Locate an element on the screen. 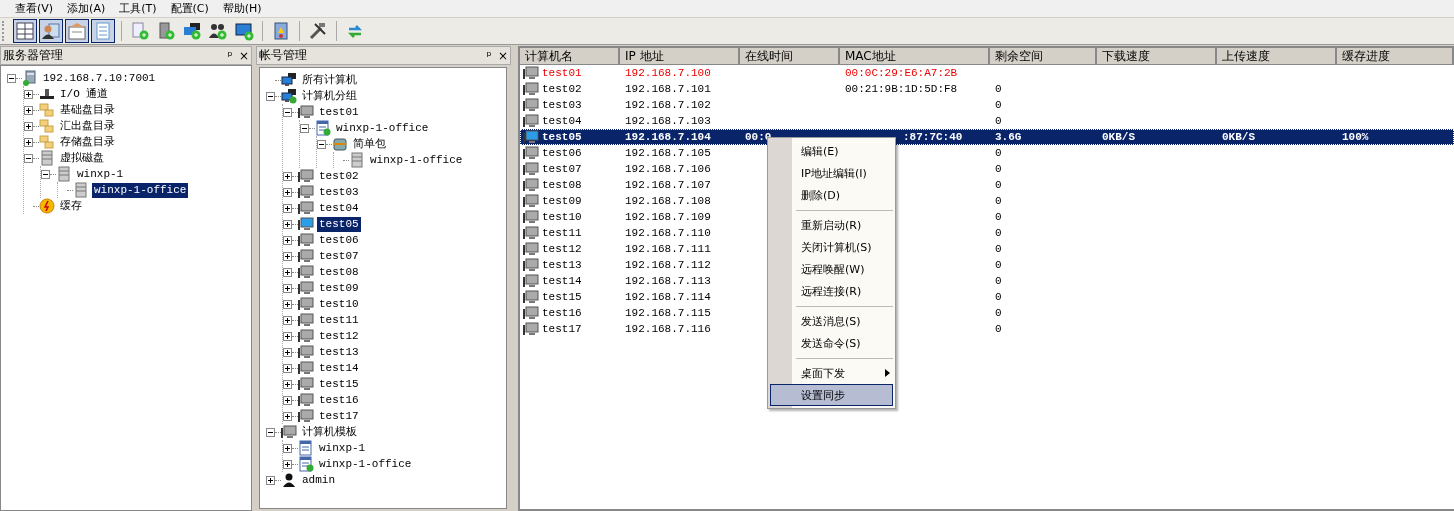 The height and width of the screenshot is (511, 1454). tree-item: test10 is located at coordinates (339, 304).